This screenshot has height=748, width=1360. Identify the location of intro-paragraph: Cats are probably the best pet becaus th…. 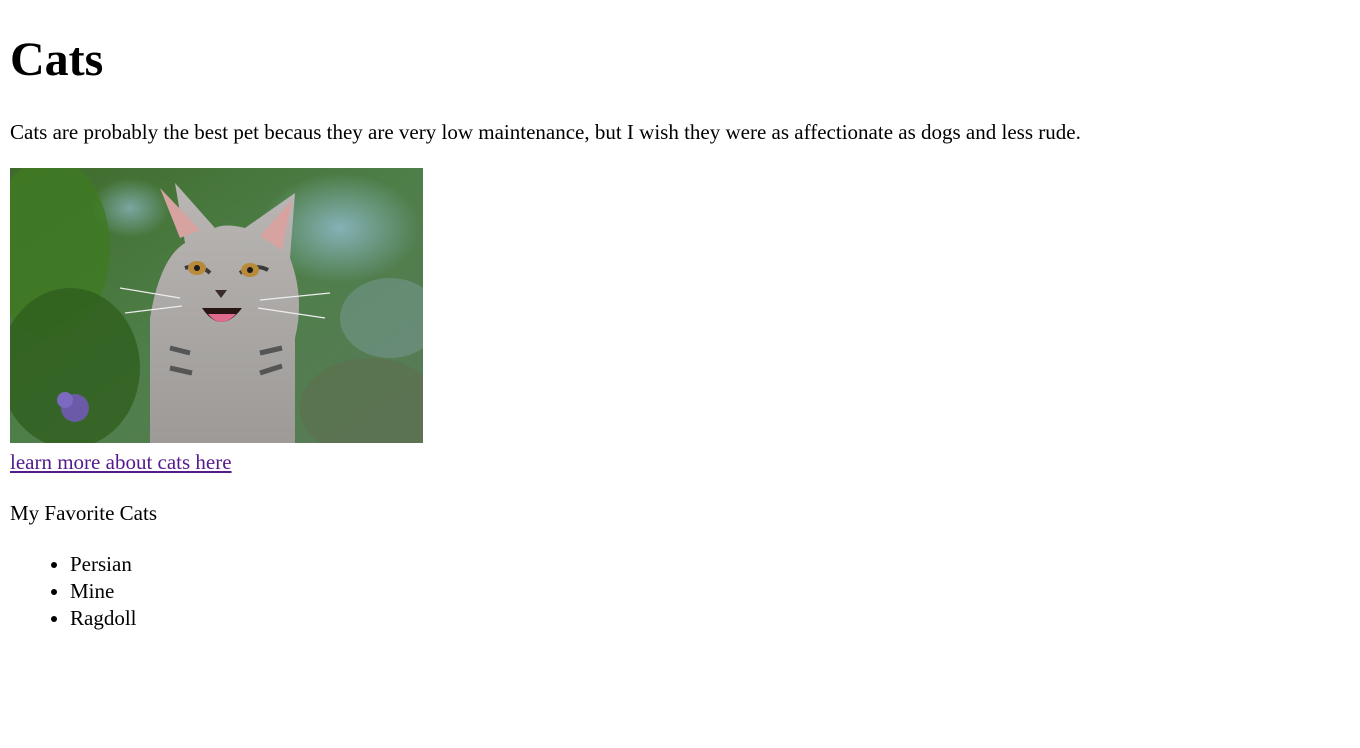
(545, 132).